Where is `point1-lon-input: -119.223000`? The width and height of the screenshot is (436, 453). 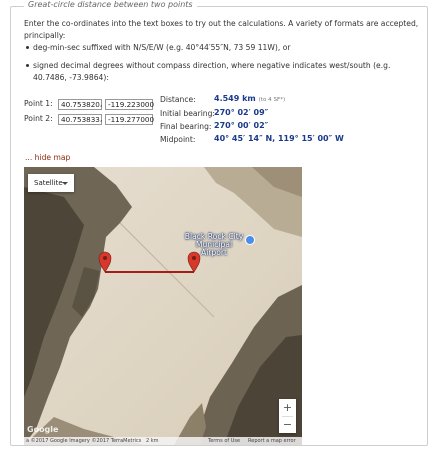
point1-lon-input: -119.223000 is located at coordinates (129, 104).